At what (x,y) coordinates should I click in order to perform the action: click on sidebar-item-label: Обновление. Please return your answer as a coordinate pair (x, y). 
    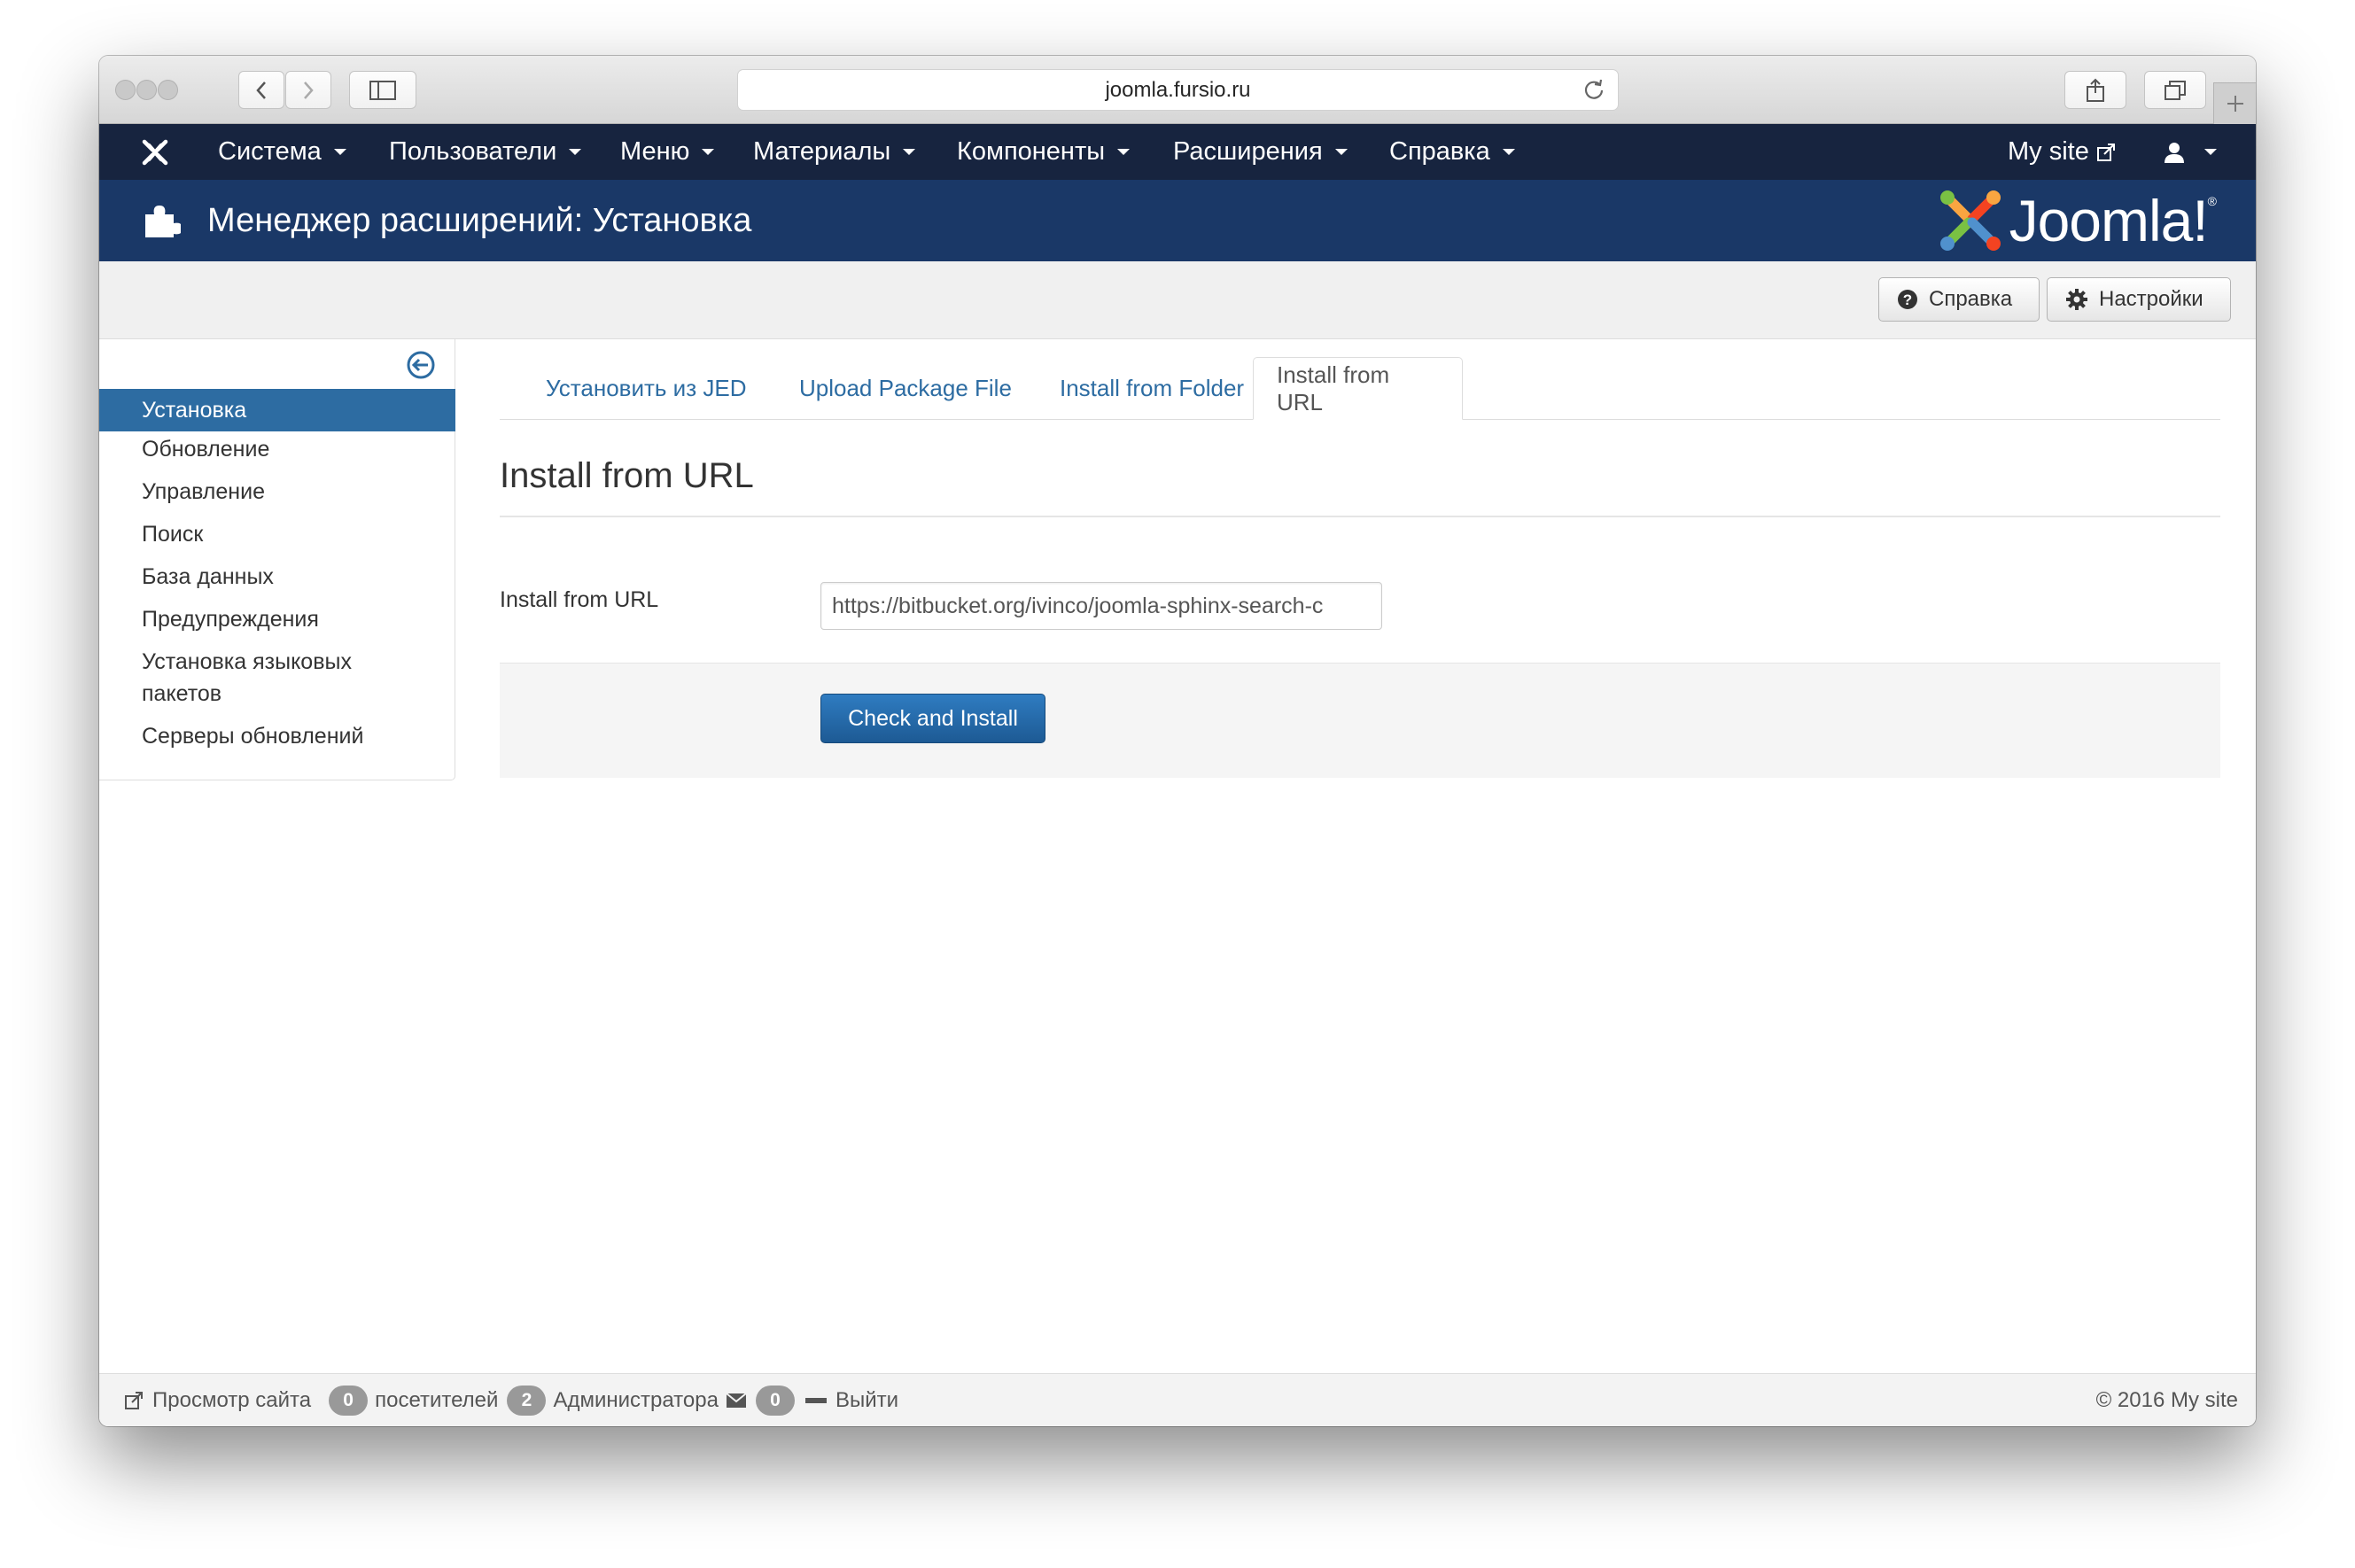
    Looking at the image, I should click on (206, 449).